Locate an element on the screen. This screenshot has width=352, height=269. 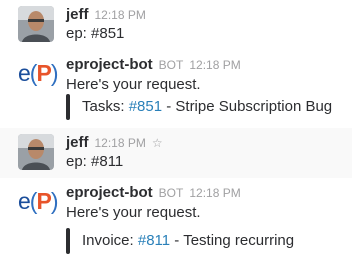
attachment-title: - Testing recurring is located at coordinates (232, 240).